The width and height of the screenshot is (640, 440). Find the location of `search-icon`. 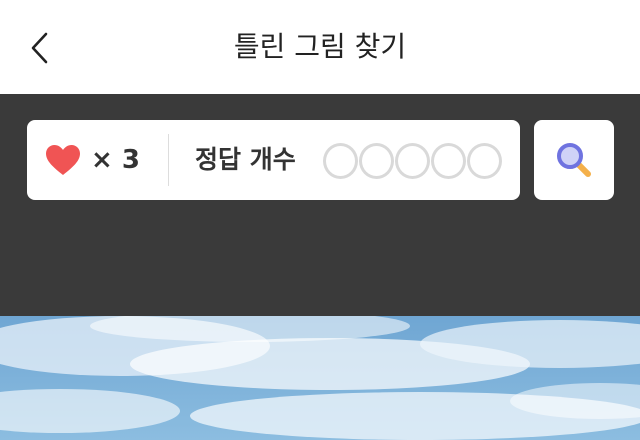

search-icon is located at coordinates (574, 160).